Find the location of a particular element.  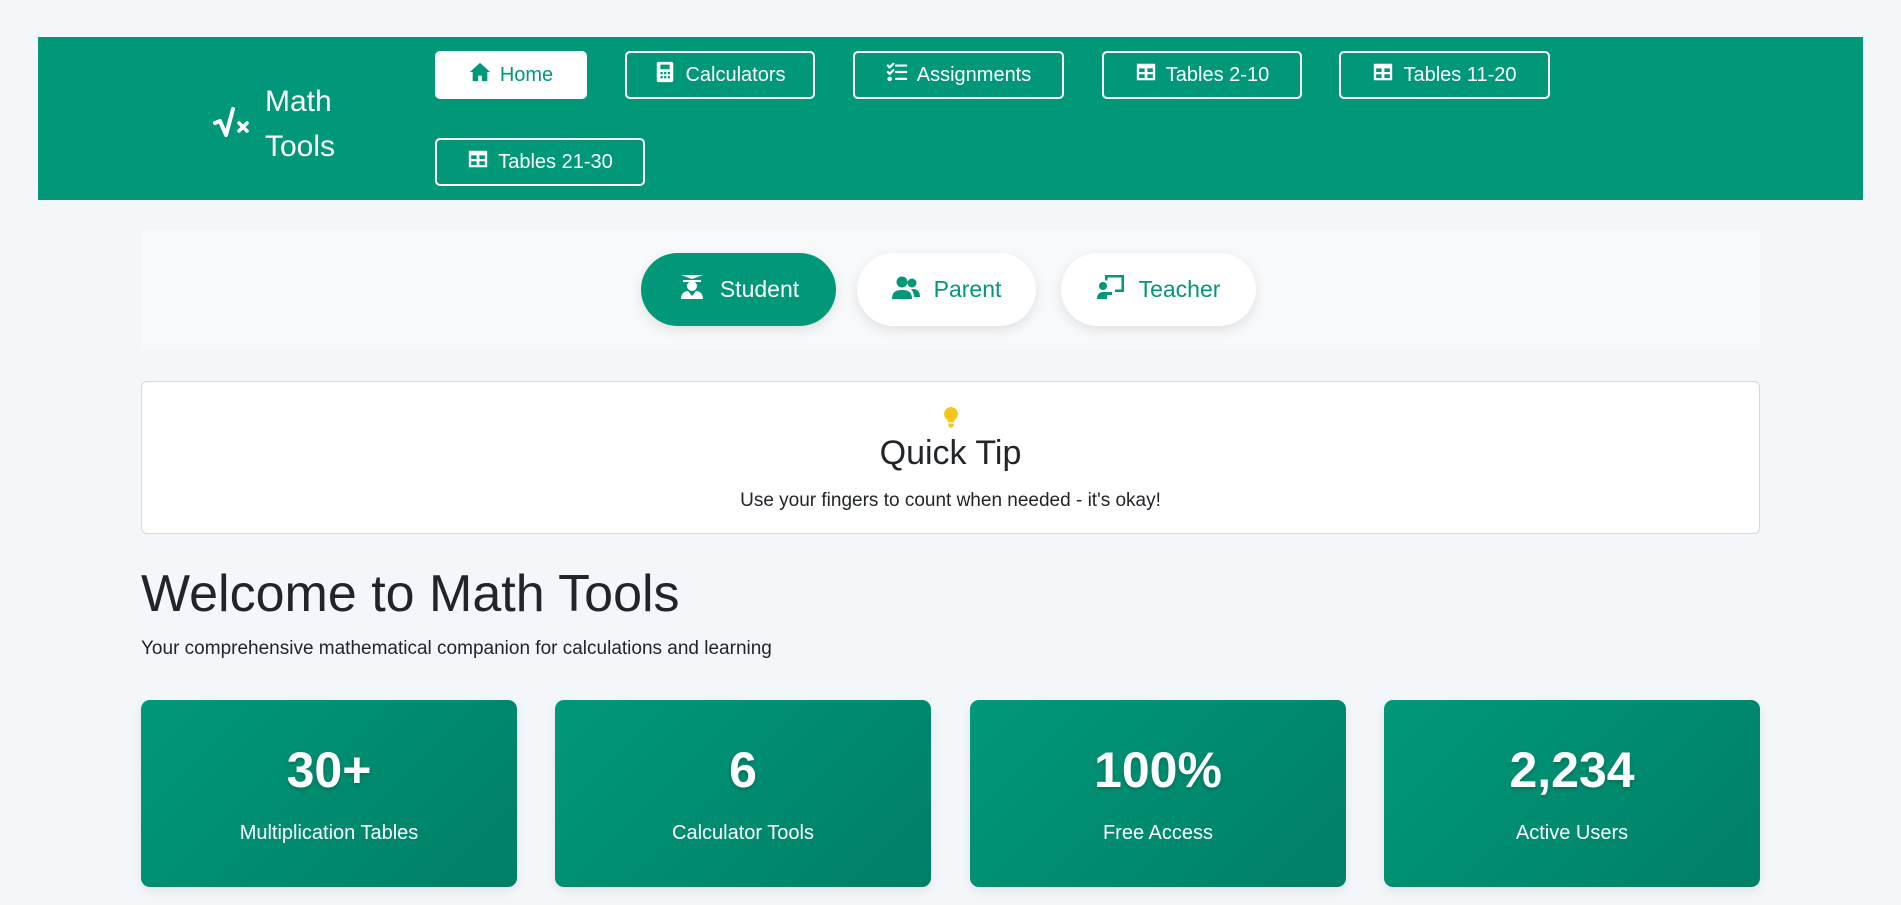

role-teacher-button: Teacher is located at coordinates (1158, 289).